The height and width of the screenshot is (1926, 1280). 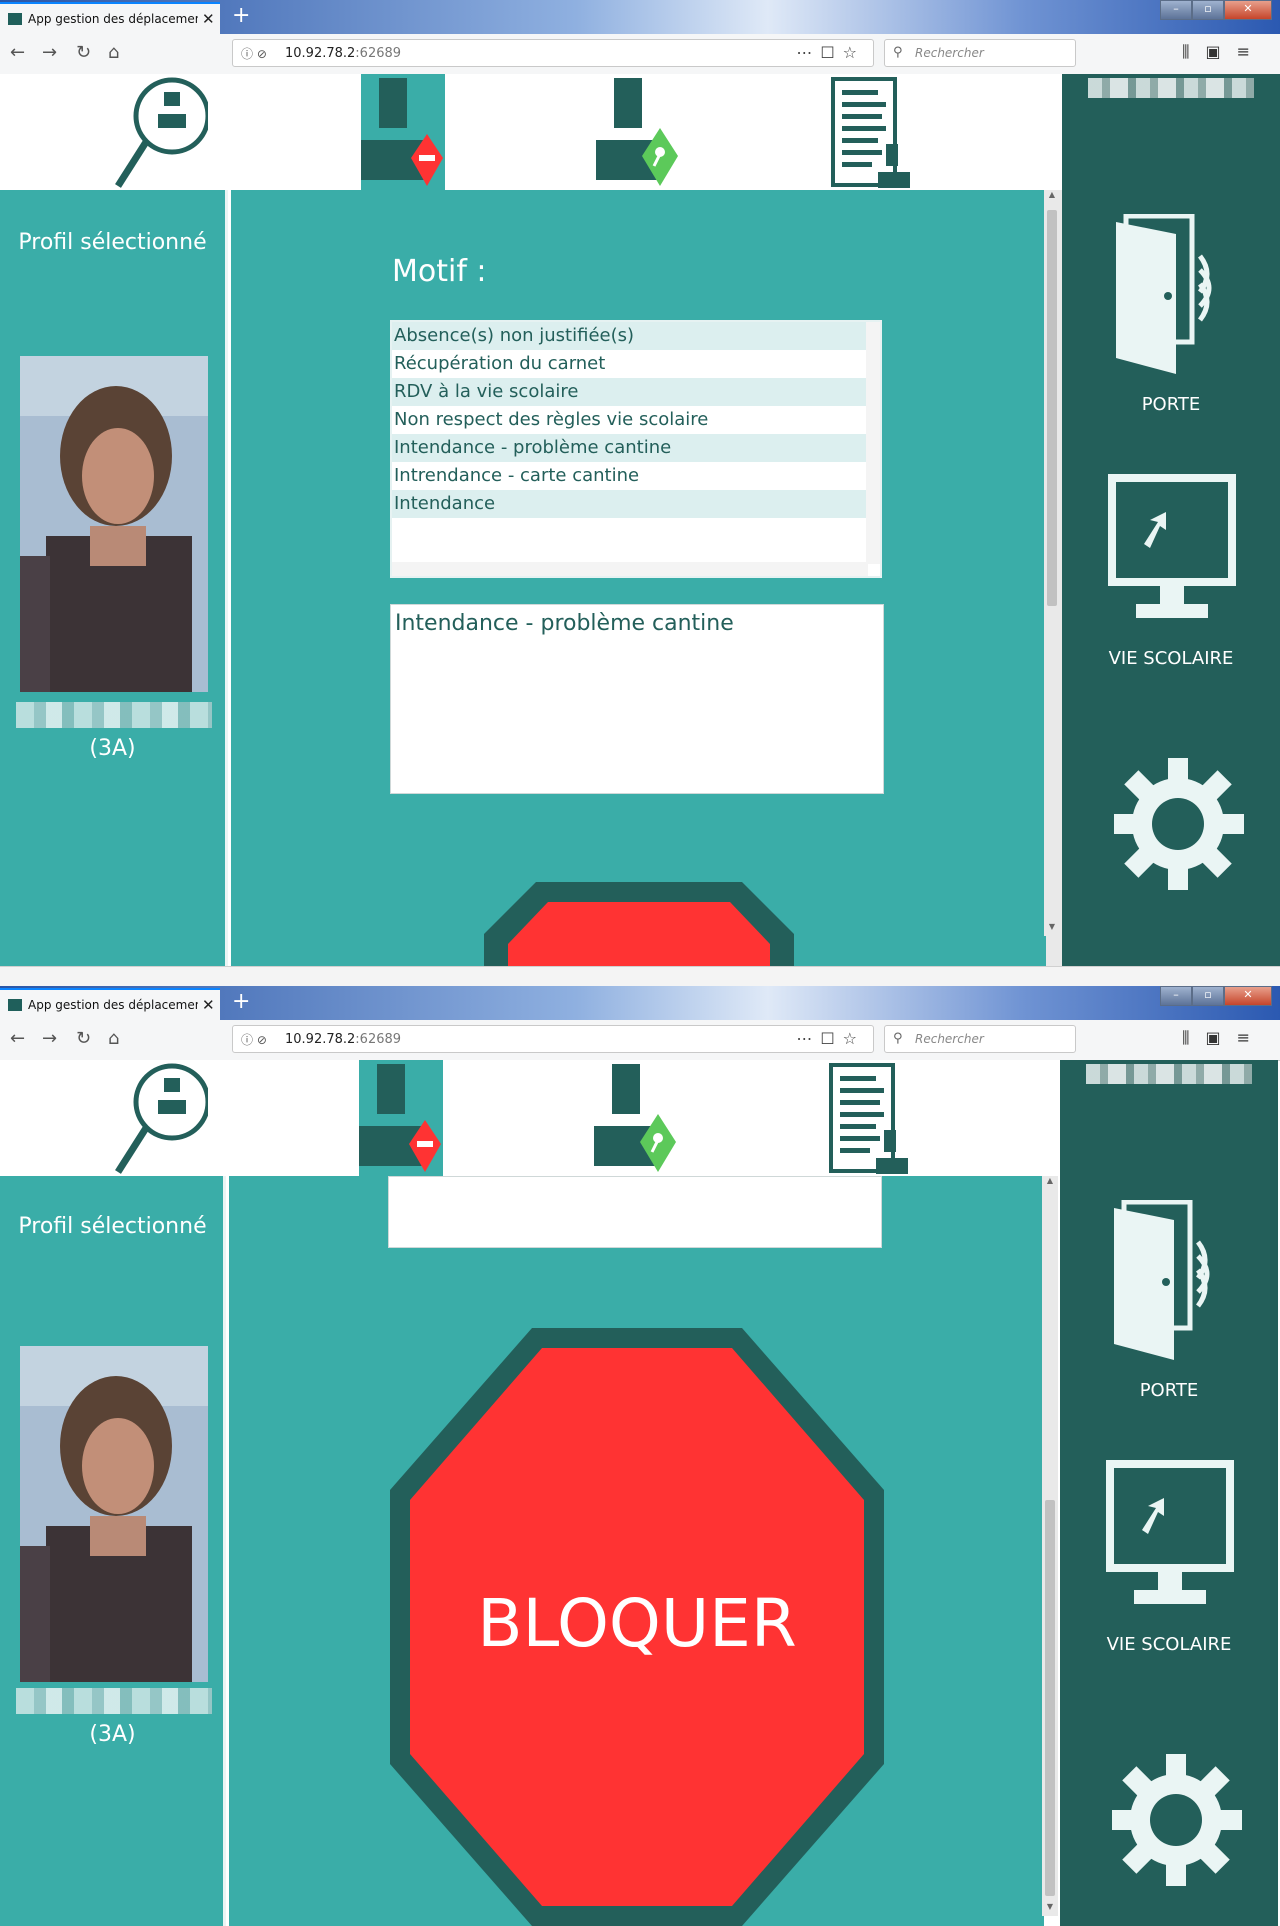 What do you see at coordinates (1172, 546) in the screenshot?
I see `monitor-icon` at bounding box center [1172, 546].